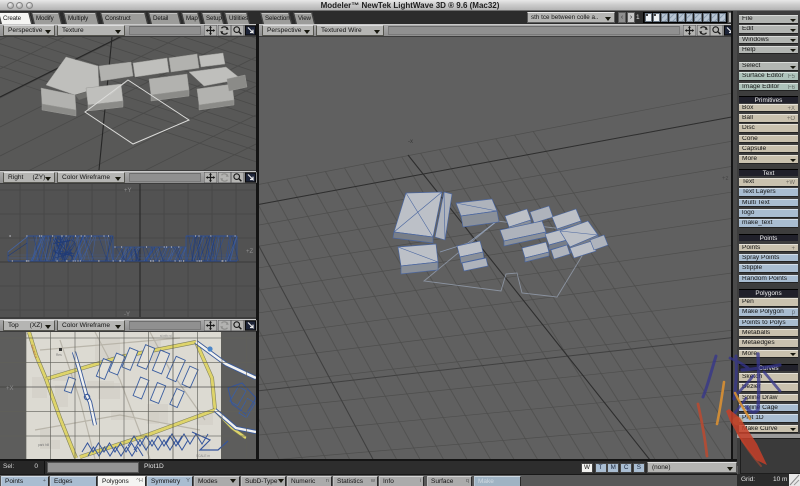  Describe the element at coordinates (127, 314) in the screenshot. I see `svg-text: -Y` at that location.